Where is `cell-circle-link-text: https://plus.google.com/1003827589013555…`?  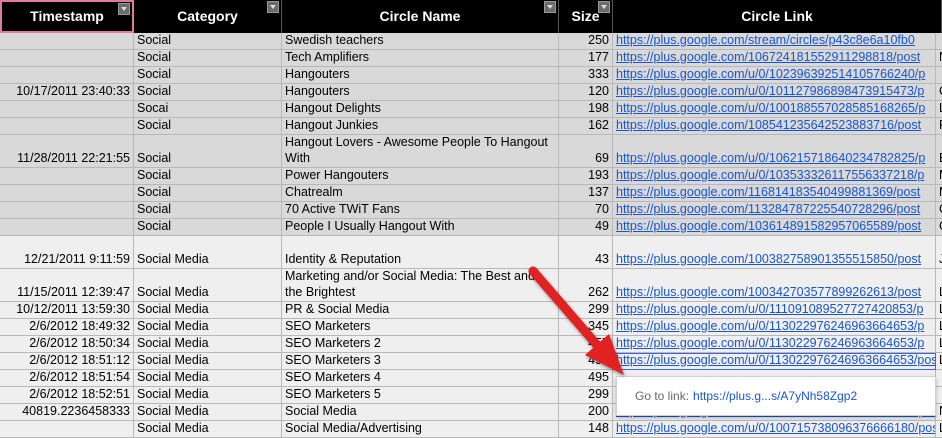 cell-circle-link-text: https://plus.google.com/1003827589013555… is located at coordinates (768, 259).